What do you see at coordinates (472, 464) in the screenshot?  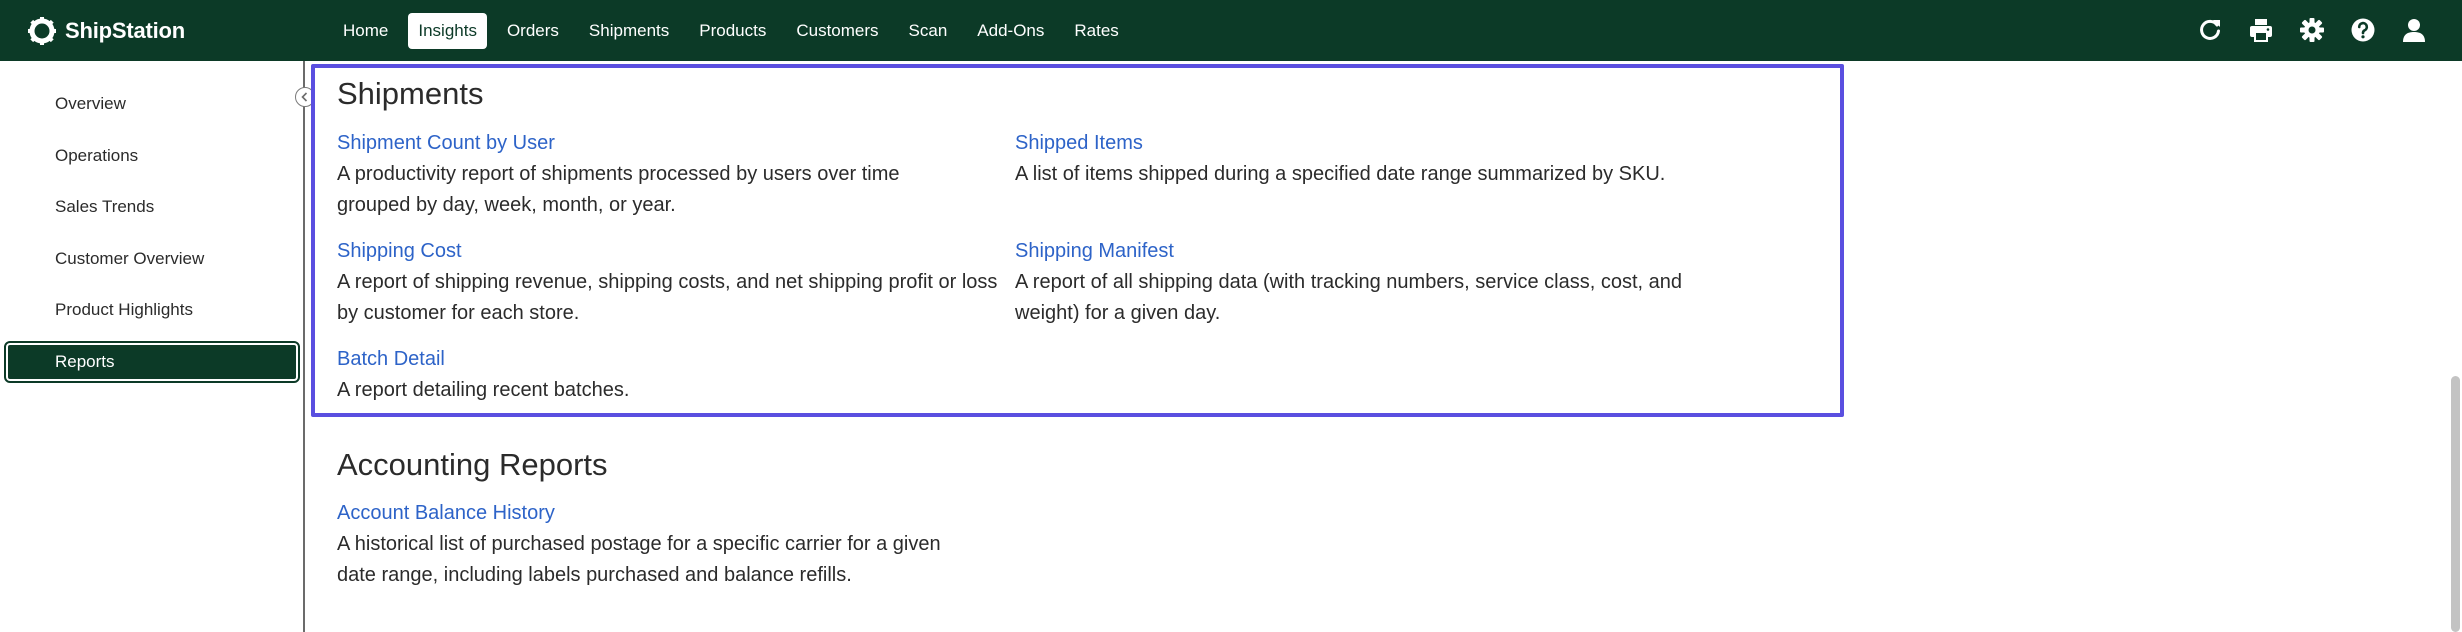 I see `section-title-accounting-reports: Accounting Reports` at bounding box center [472, 464].